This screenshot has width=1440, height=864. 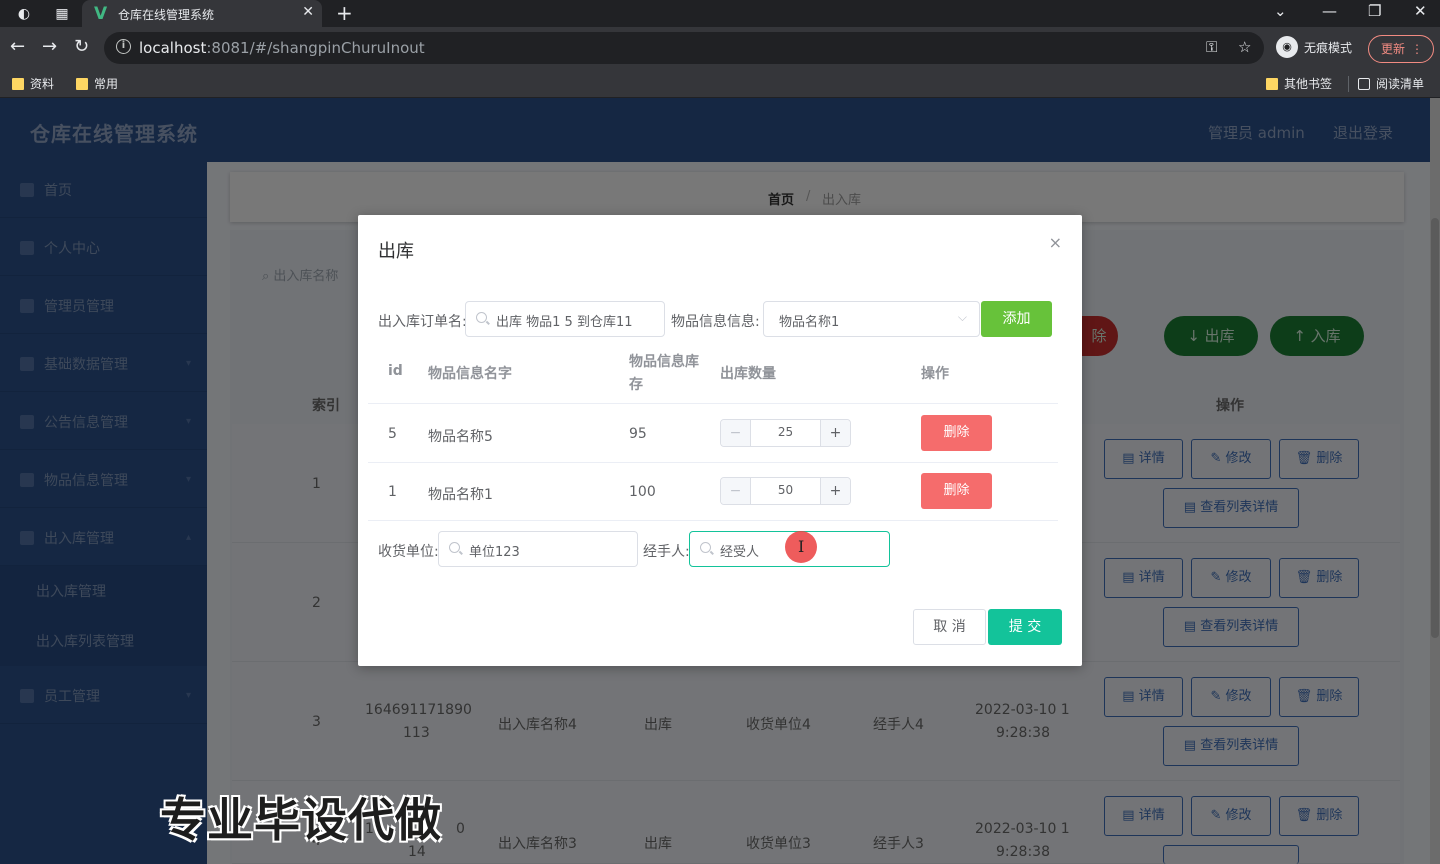 What do you see at coordinates (101, 14) in the screenshot?
I see `vue-favicon-icon: V` at bounding box center [101, 14].